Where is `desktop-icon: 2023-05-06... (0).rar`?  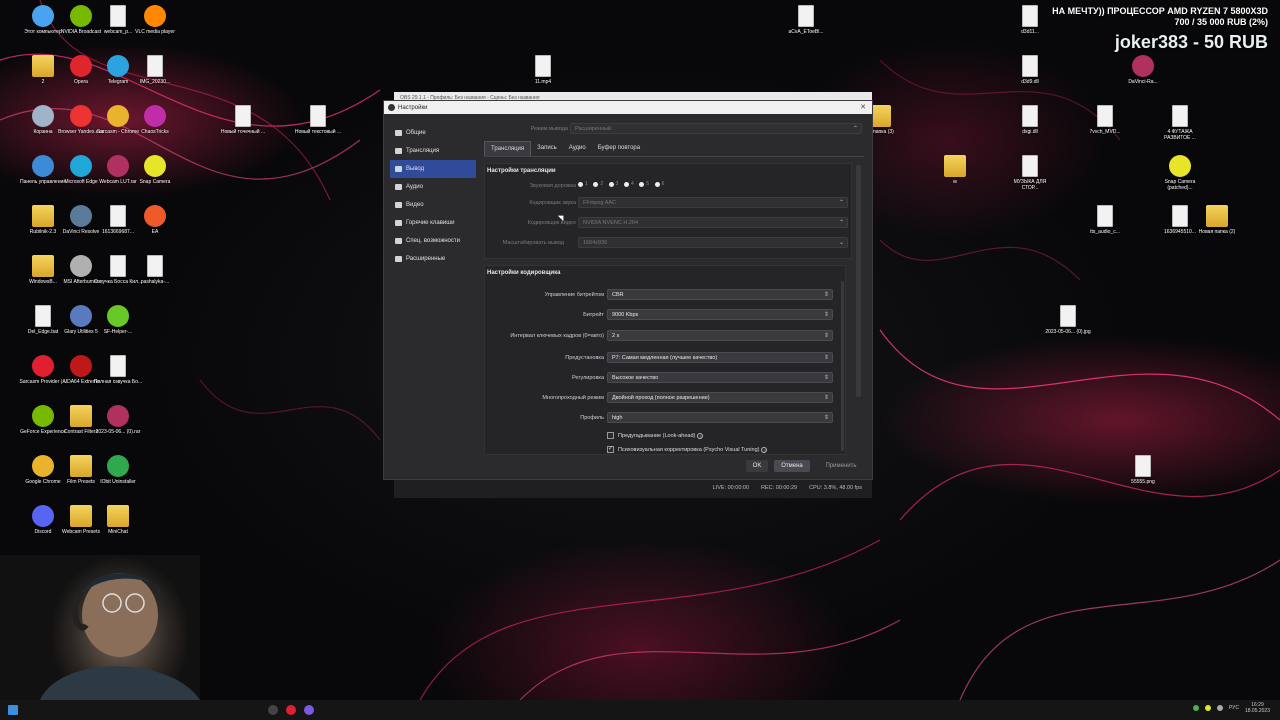
desktop-icon: 2023-05-06... (0).rar is located at coordinates (118, 420).